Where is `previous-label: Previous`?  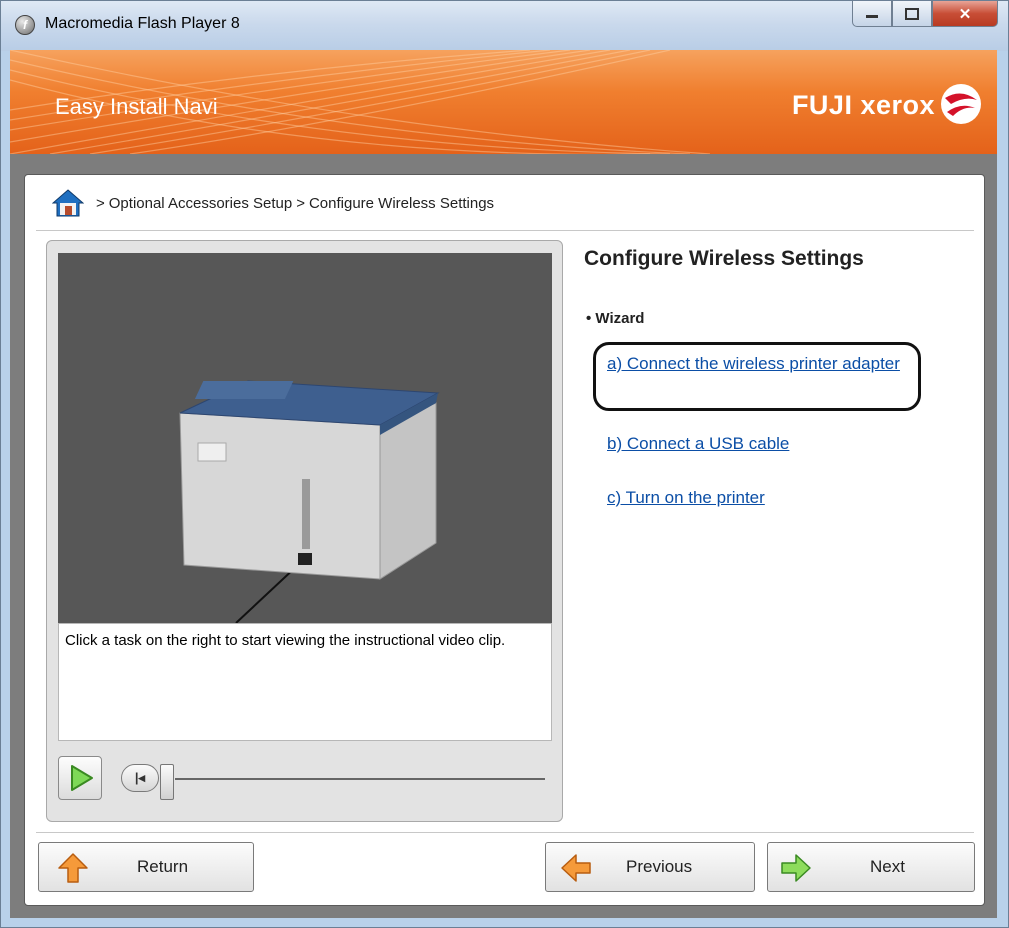 previous-label: Previous is located at coordinates (659, 866).